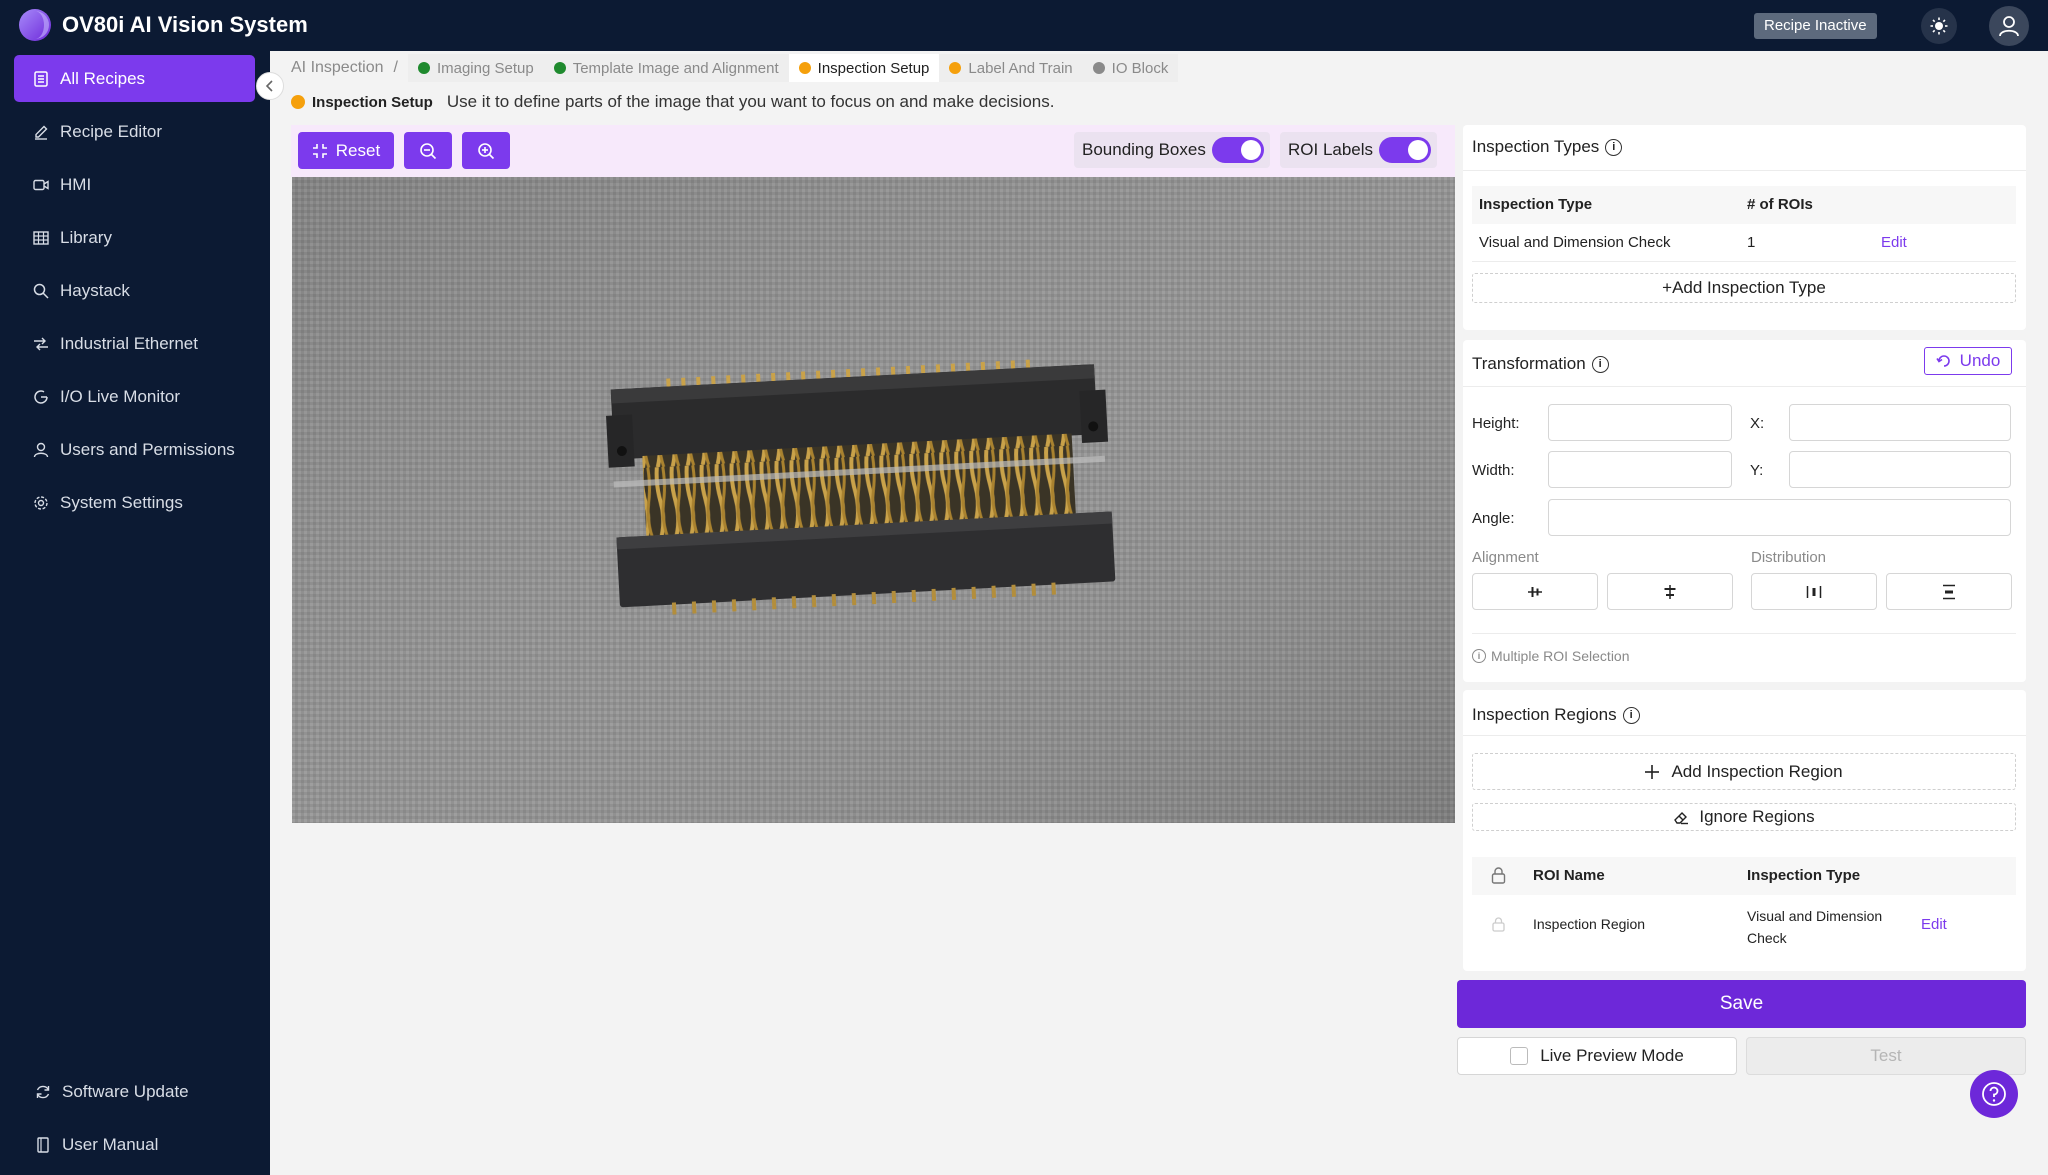 This screenshot has height=1175, width=2048. What do you see at coordinates (129, 343) in the screenshot?
I see `sidebar-item-label: Industrial Ethernet` at bounding box center [129, 343].